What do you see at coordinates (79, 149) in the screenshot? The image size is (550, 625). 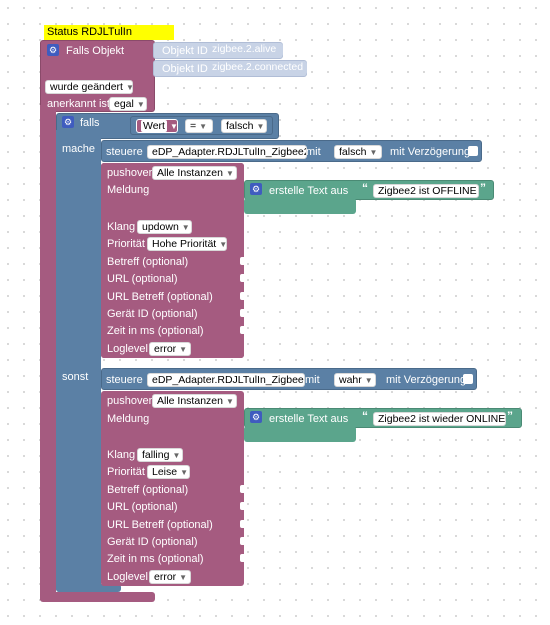 I see `mache-label: mache` at bounding box center [79, 149].